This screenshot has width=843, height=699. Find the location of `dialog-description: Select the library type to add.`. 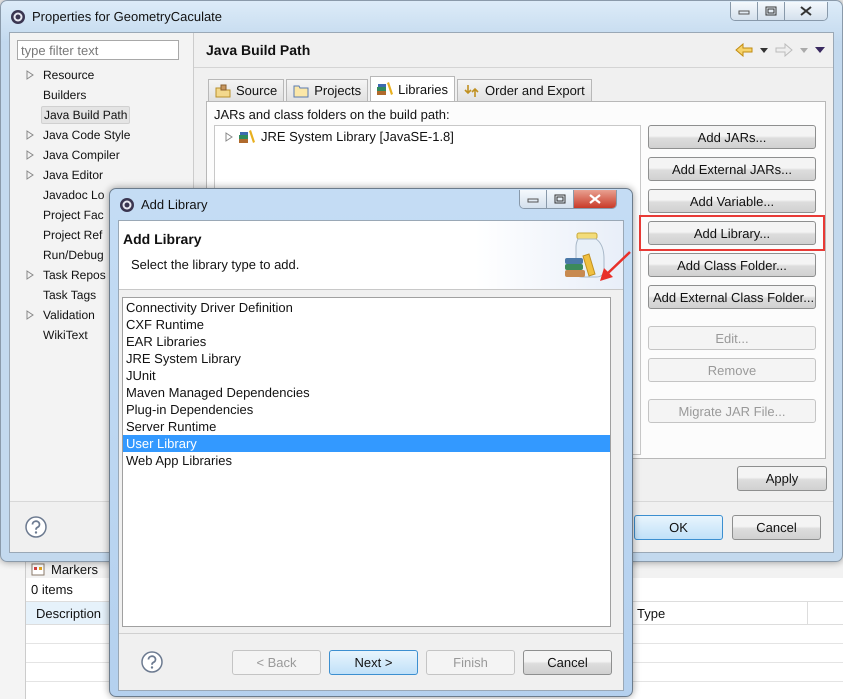

dialog-description: Select the library type to add. is located at coordinates (215, 264).